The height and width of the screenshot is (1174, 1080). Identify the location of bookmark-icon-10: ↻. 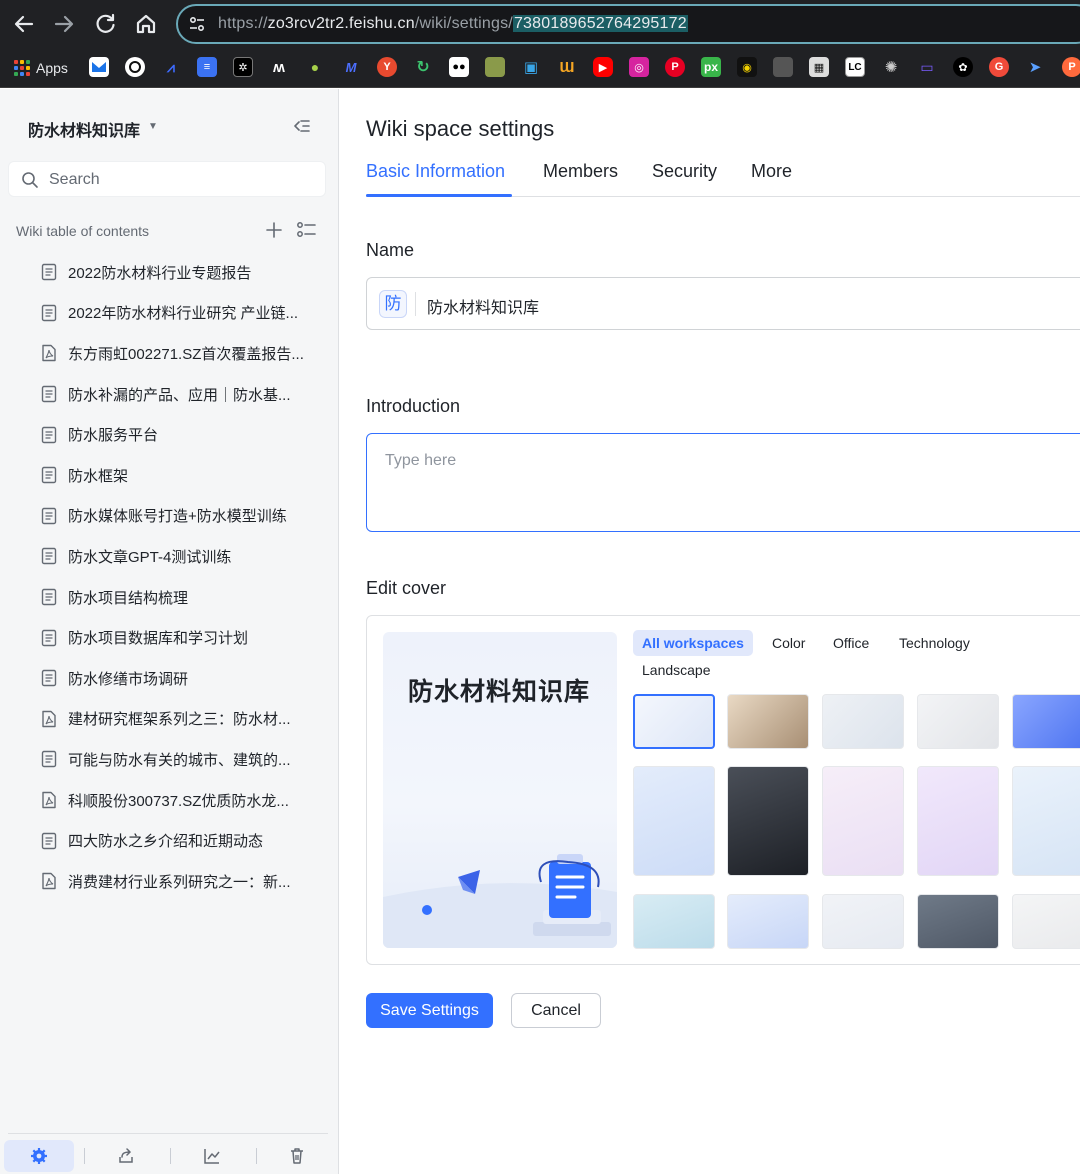
(423, 67).